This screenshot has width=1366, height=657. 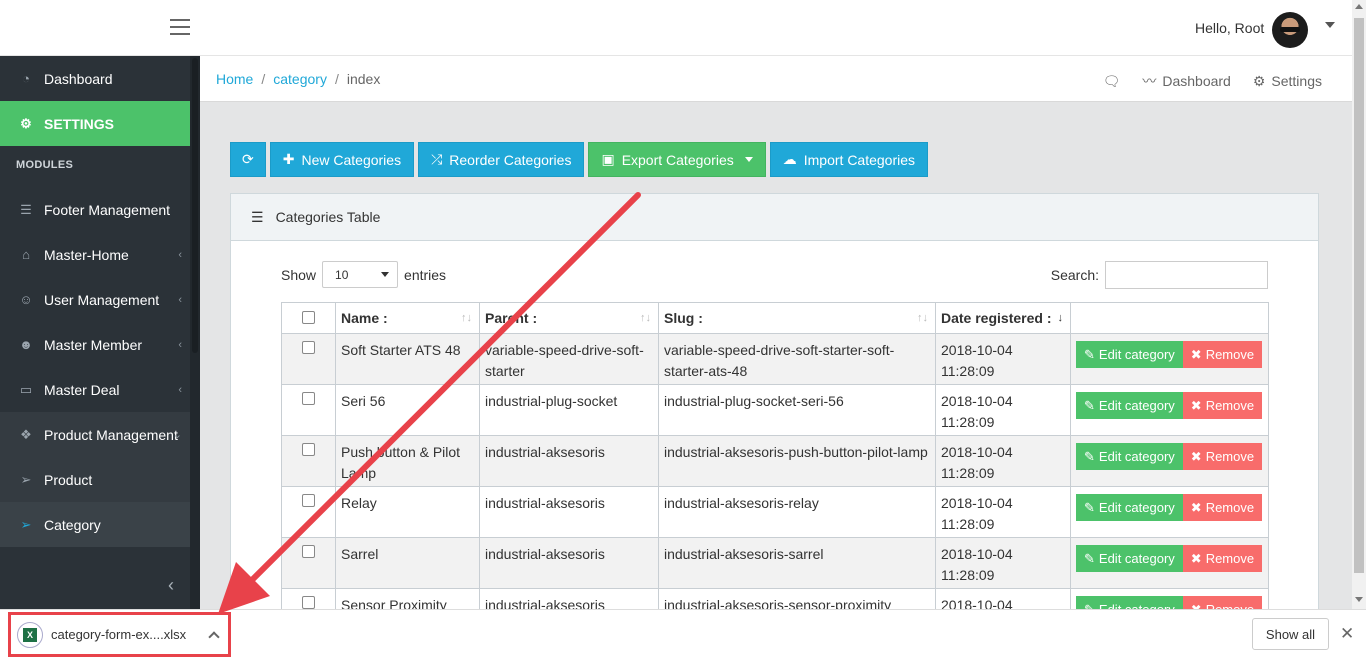 What do you see at coordinates (171, 585) in the screenshot?
I see `sidebar-collapse-icon: ‹` at bounding box center [171, 585].